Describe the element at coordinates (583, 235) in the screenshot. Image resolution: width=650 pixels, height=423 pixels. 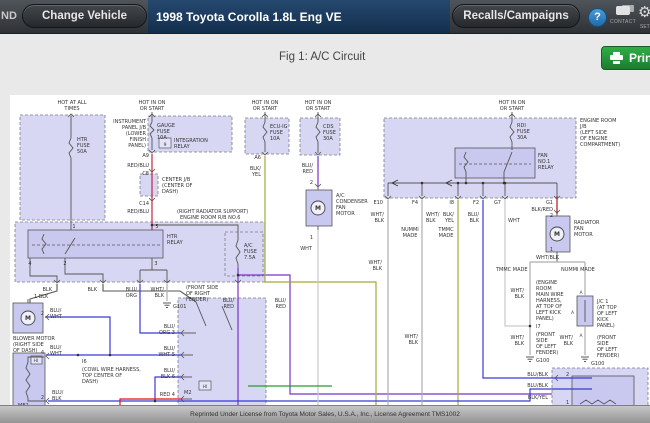
I see `diagram-label: MOTOR` at that location.